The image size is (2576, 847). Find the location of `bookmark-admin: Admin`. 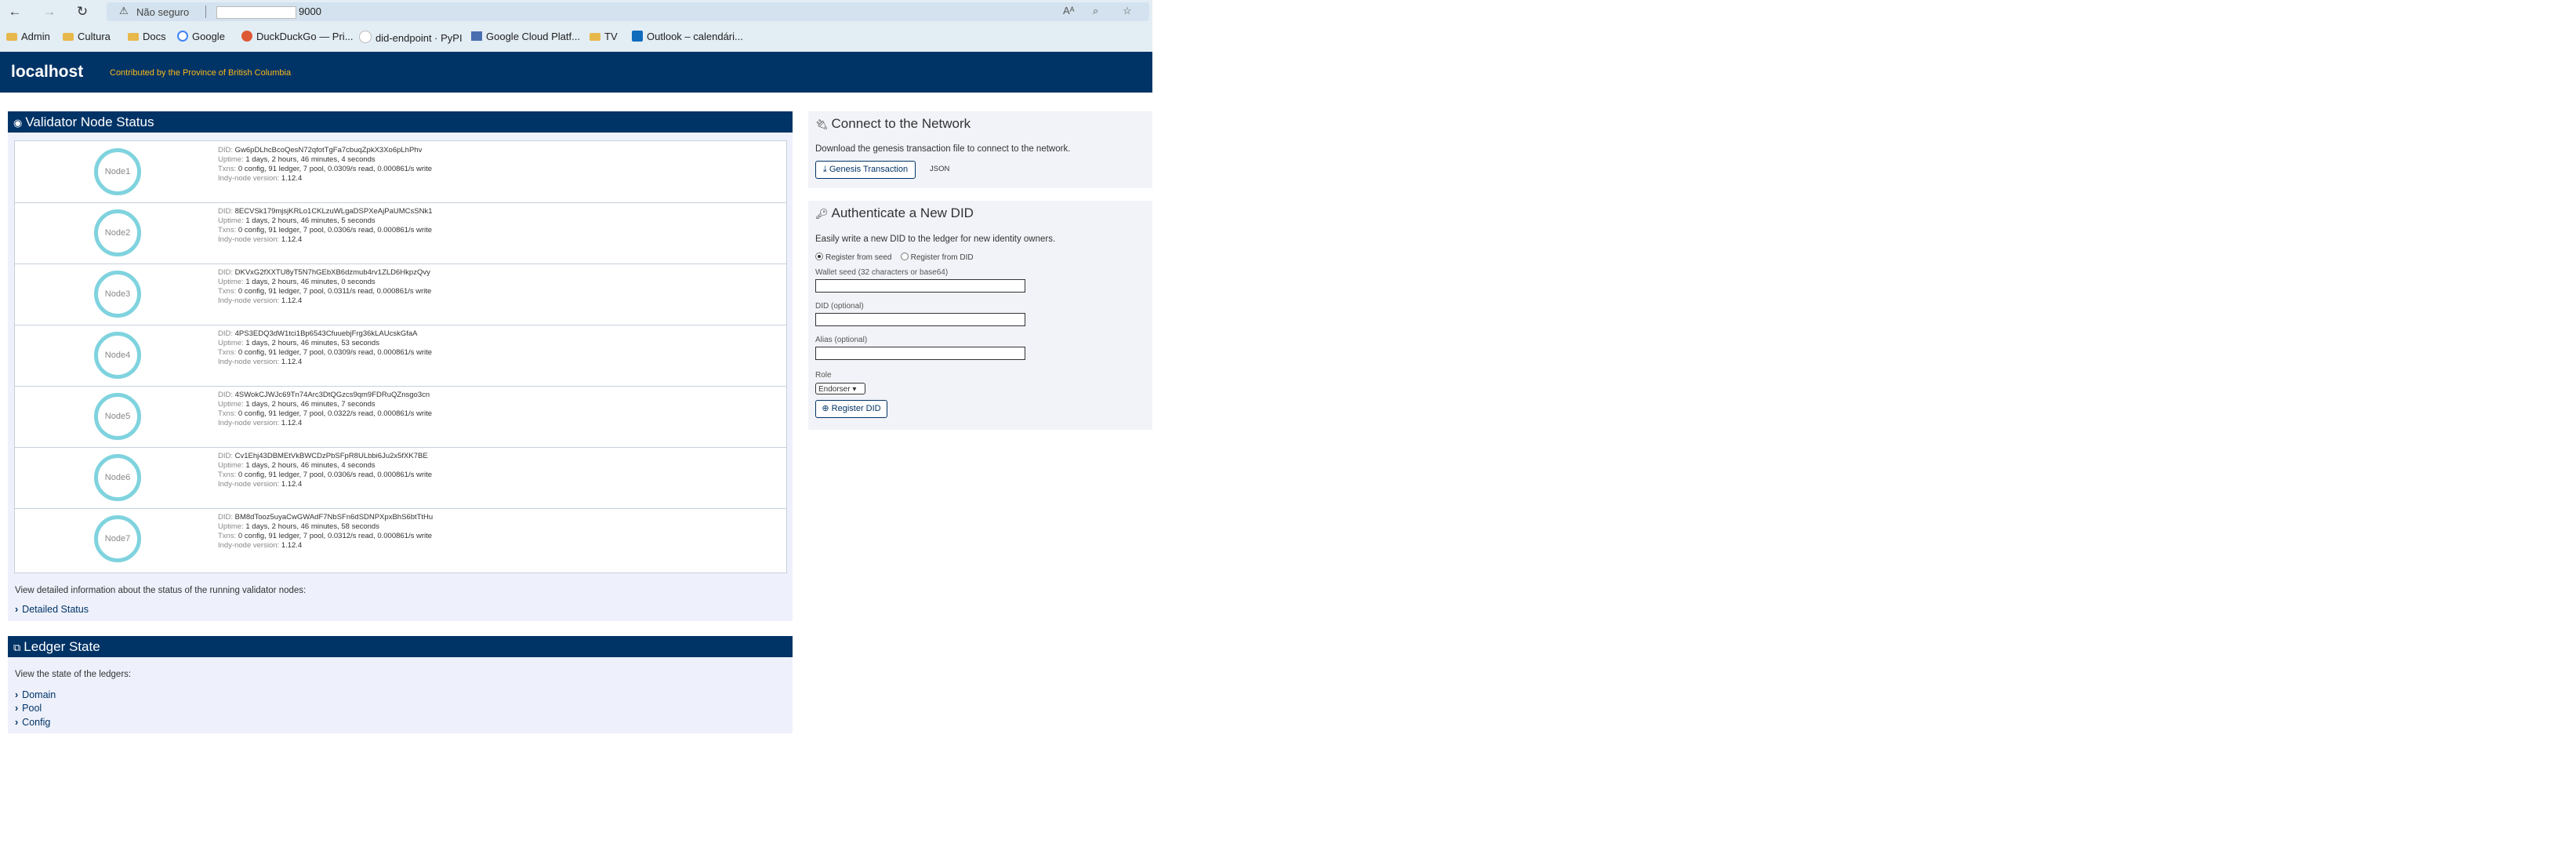

bookmark-admin: Admin is located at coordinates (28, 36).